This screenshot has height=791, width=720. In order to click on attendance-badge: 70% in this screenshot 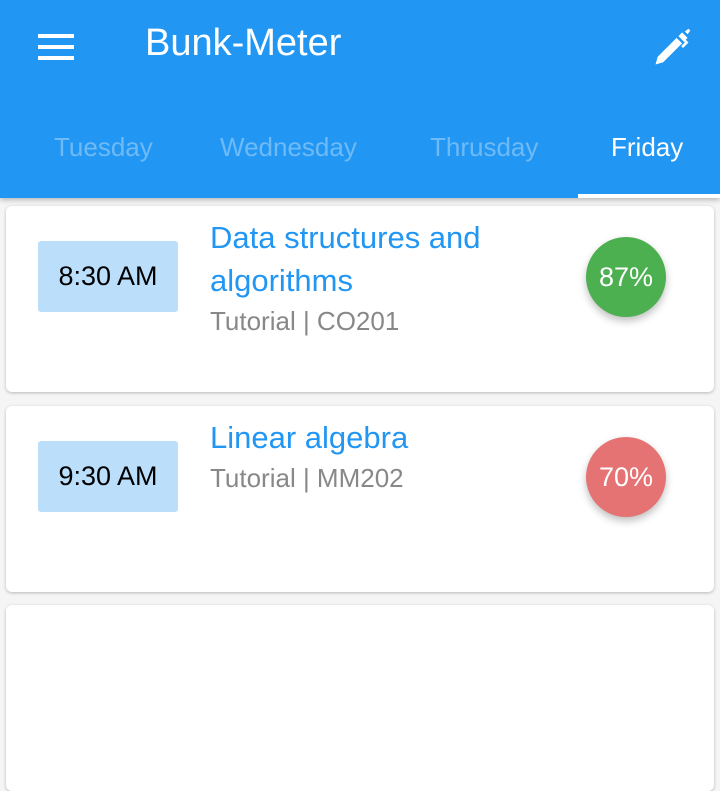, I will do `click(626, 477)`.